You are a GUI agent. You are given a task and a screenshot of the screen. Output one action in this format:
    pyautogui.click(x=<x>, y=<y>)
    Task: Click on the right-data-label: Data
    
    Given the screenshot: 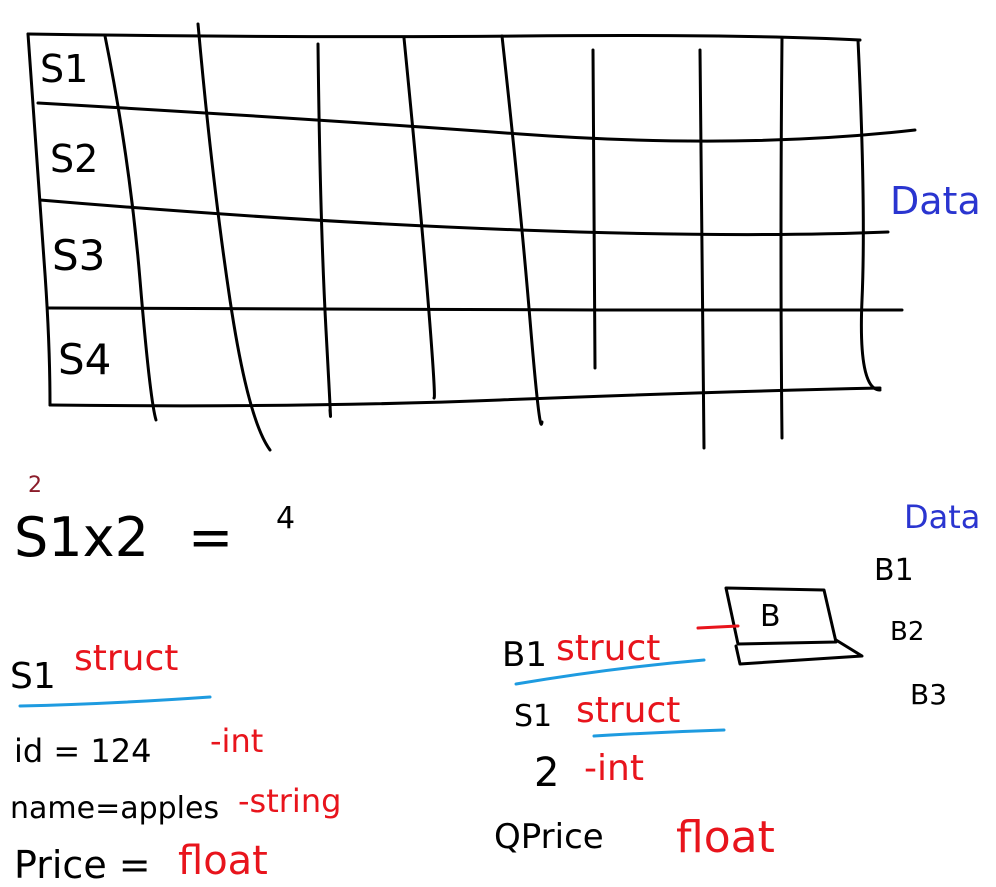 What is the action you would take?
    pyautogui.click(x=942, y=517)
    